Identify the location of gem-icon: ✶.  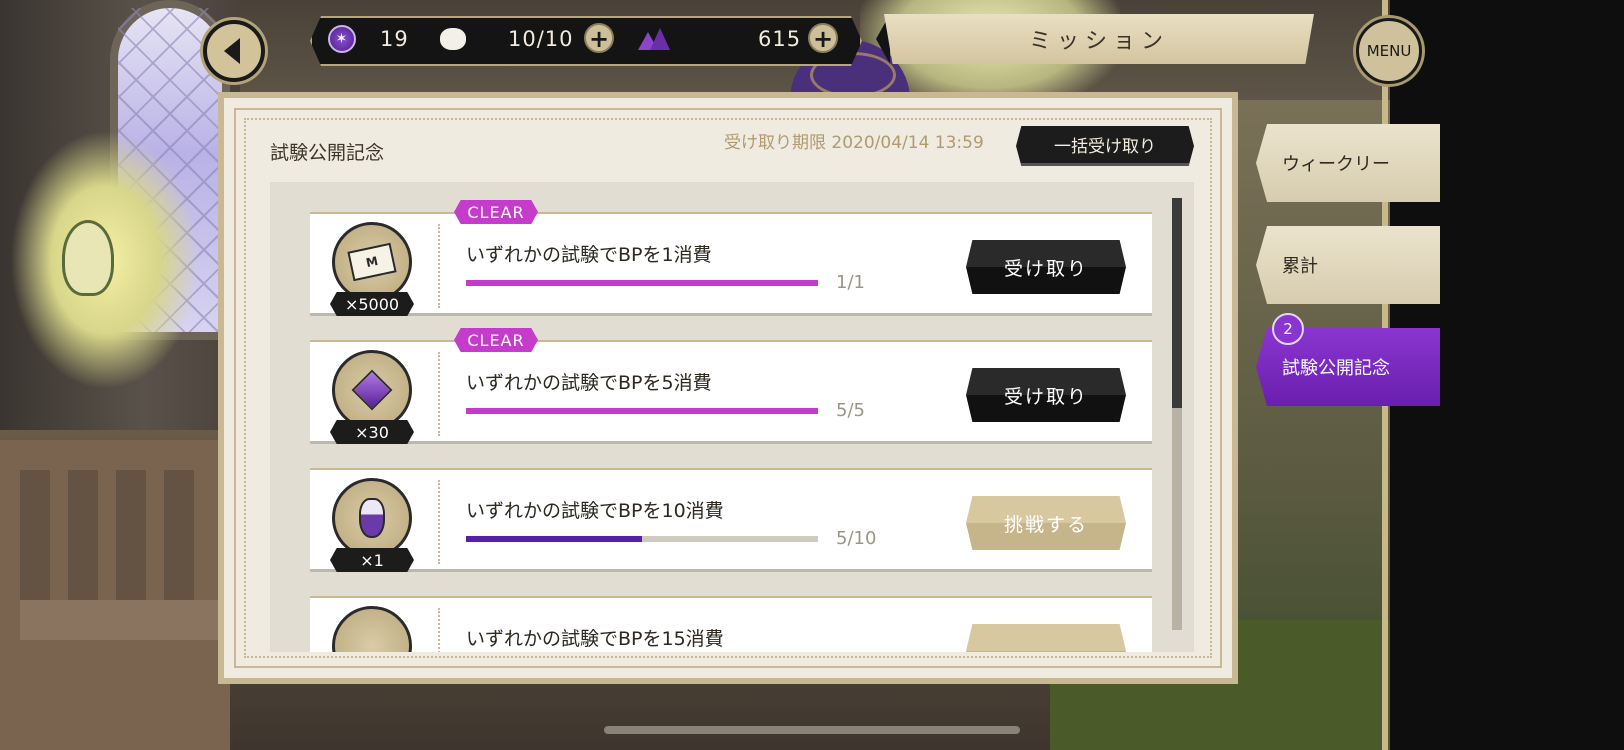
(342, 39).